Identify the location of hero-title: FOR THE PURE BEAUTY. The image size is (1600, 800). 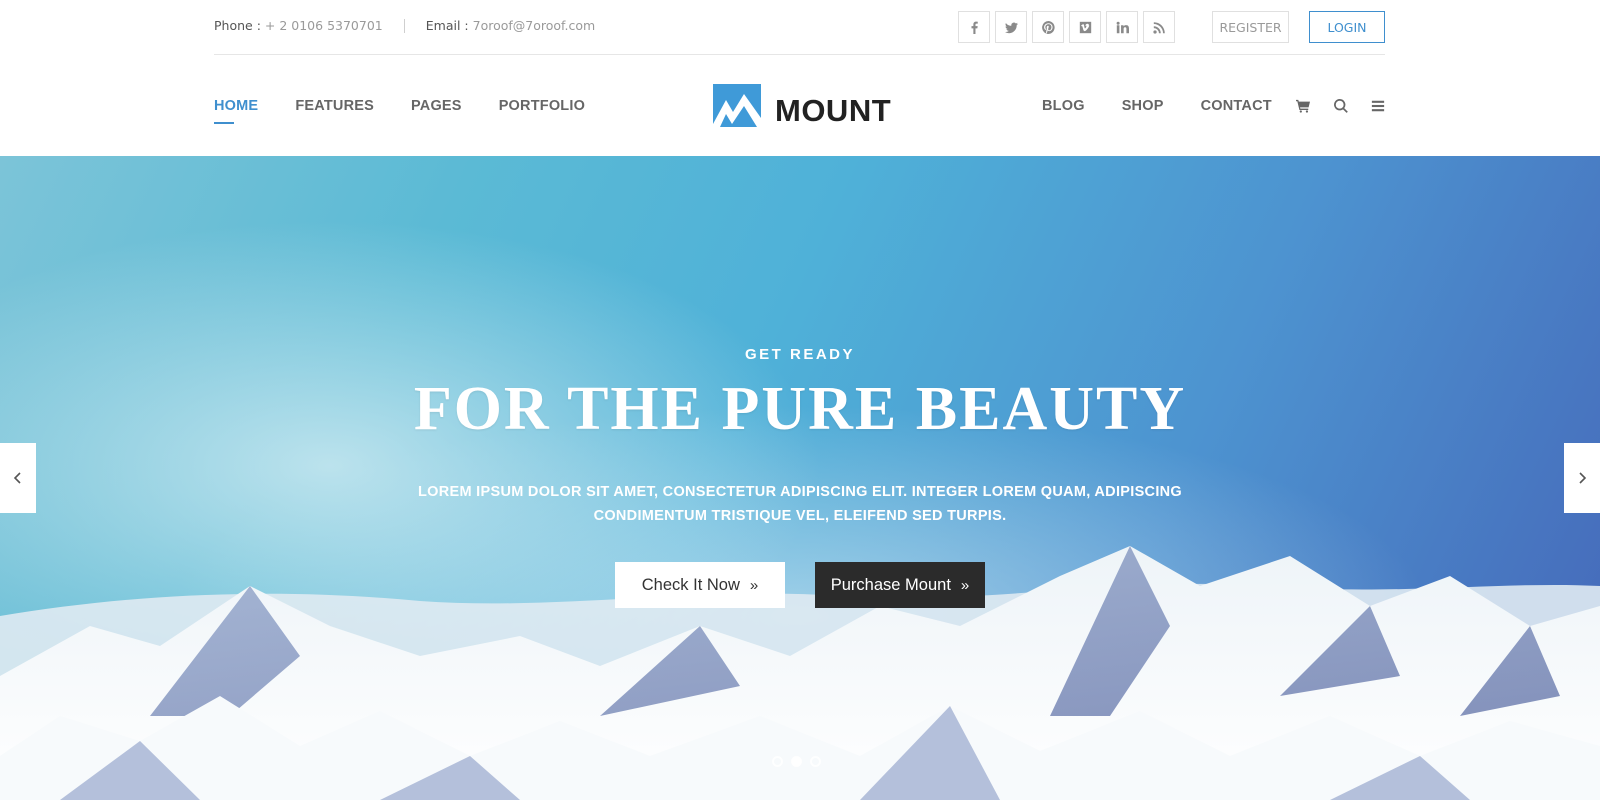
(800, 409).